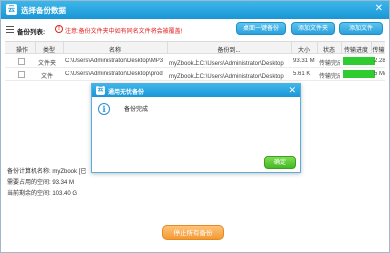 Image resolution: width=390 pixels, height=253 pixels. Describe the element at coordinates (41, 183) in the screenshot. I see `space-needed: 需要占用的空间: 93.34 M` at that location.